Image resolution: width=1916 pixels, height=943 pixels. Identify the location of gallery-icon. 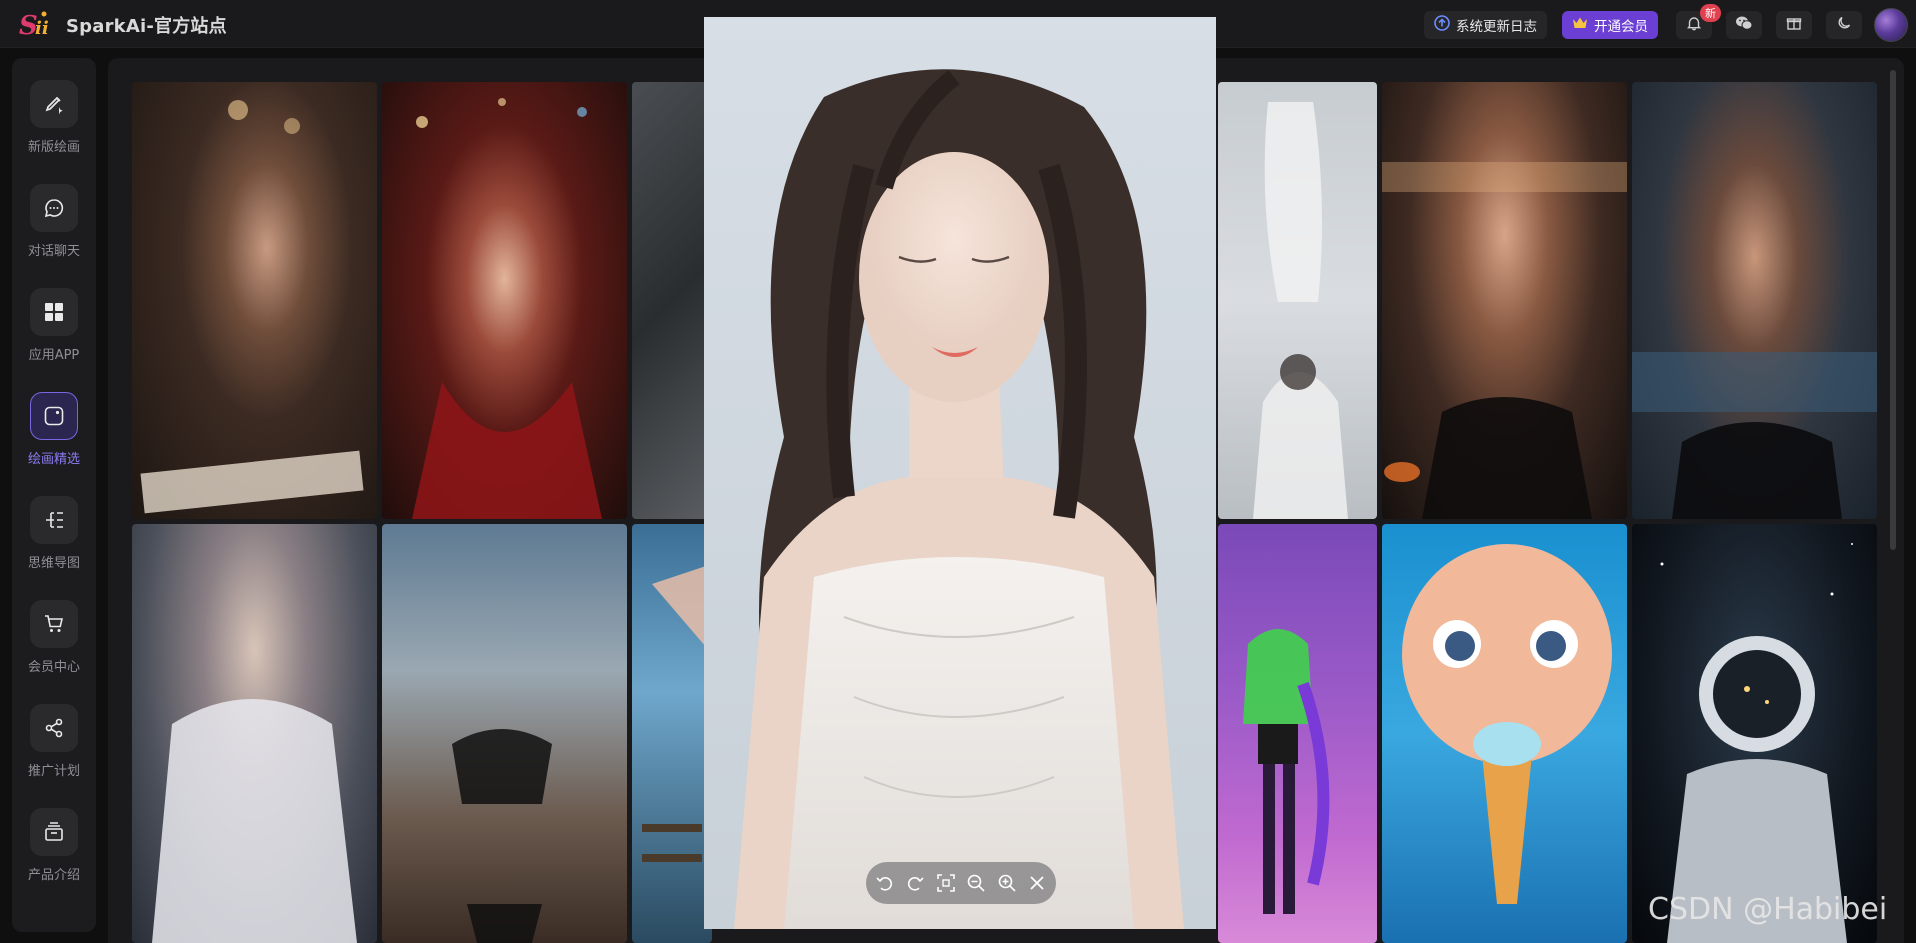
(54, 416).